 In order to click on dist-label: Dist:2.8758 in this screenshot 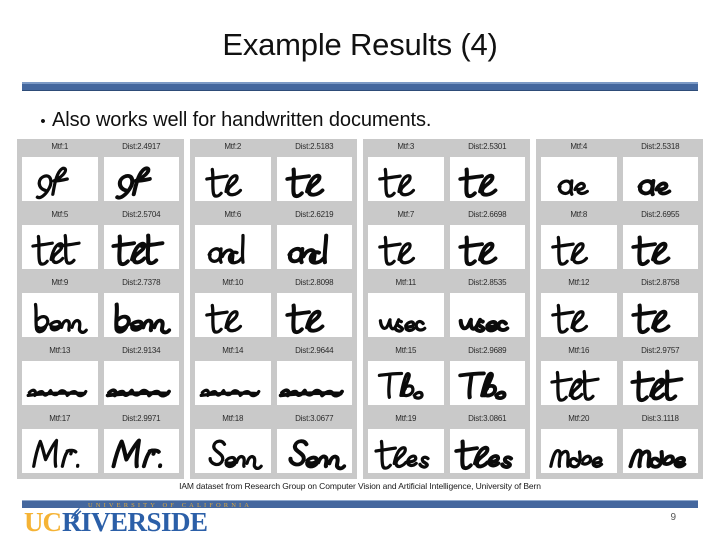, I will do `click(660, 282)`.